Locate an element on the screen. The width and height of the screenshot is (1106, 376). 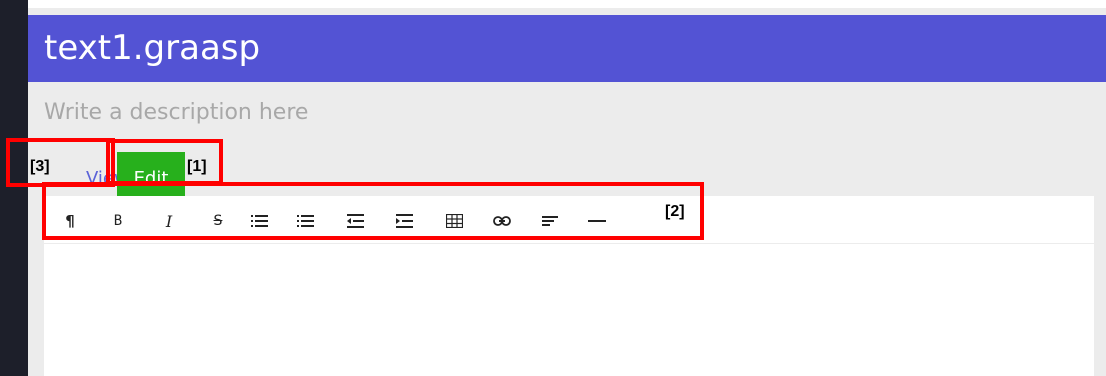
document-title: text1.graasp is located at coordinates (152, 48).